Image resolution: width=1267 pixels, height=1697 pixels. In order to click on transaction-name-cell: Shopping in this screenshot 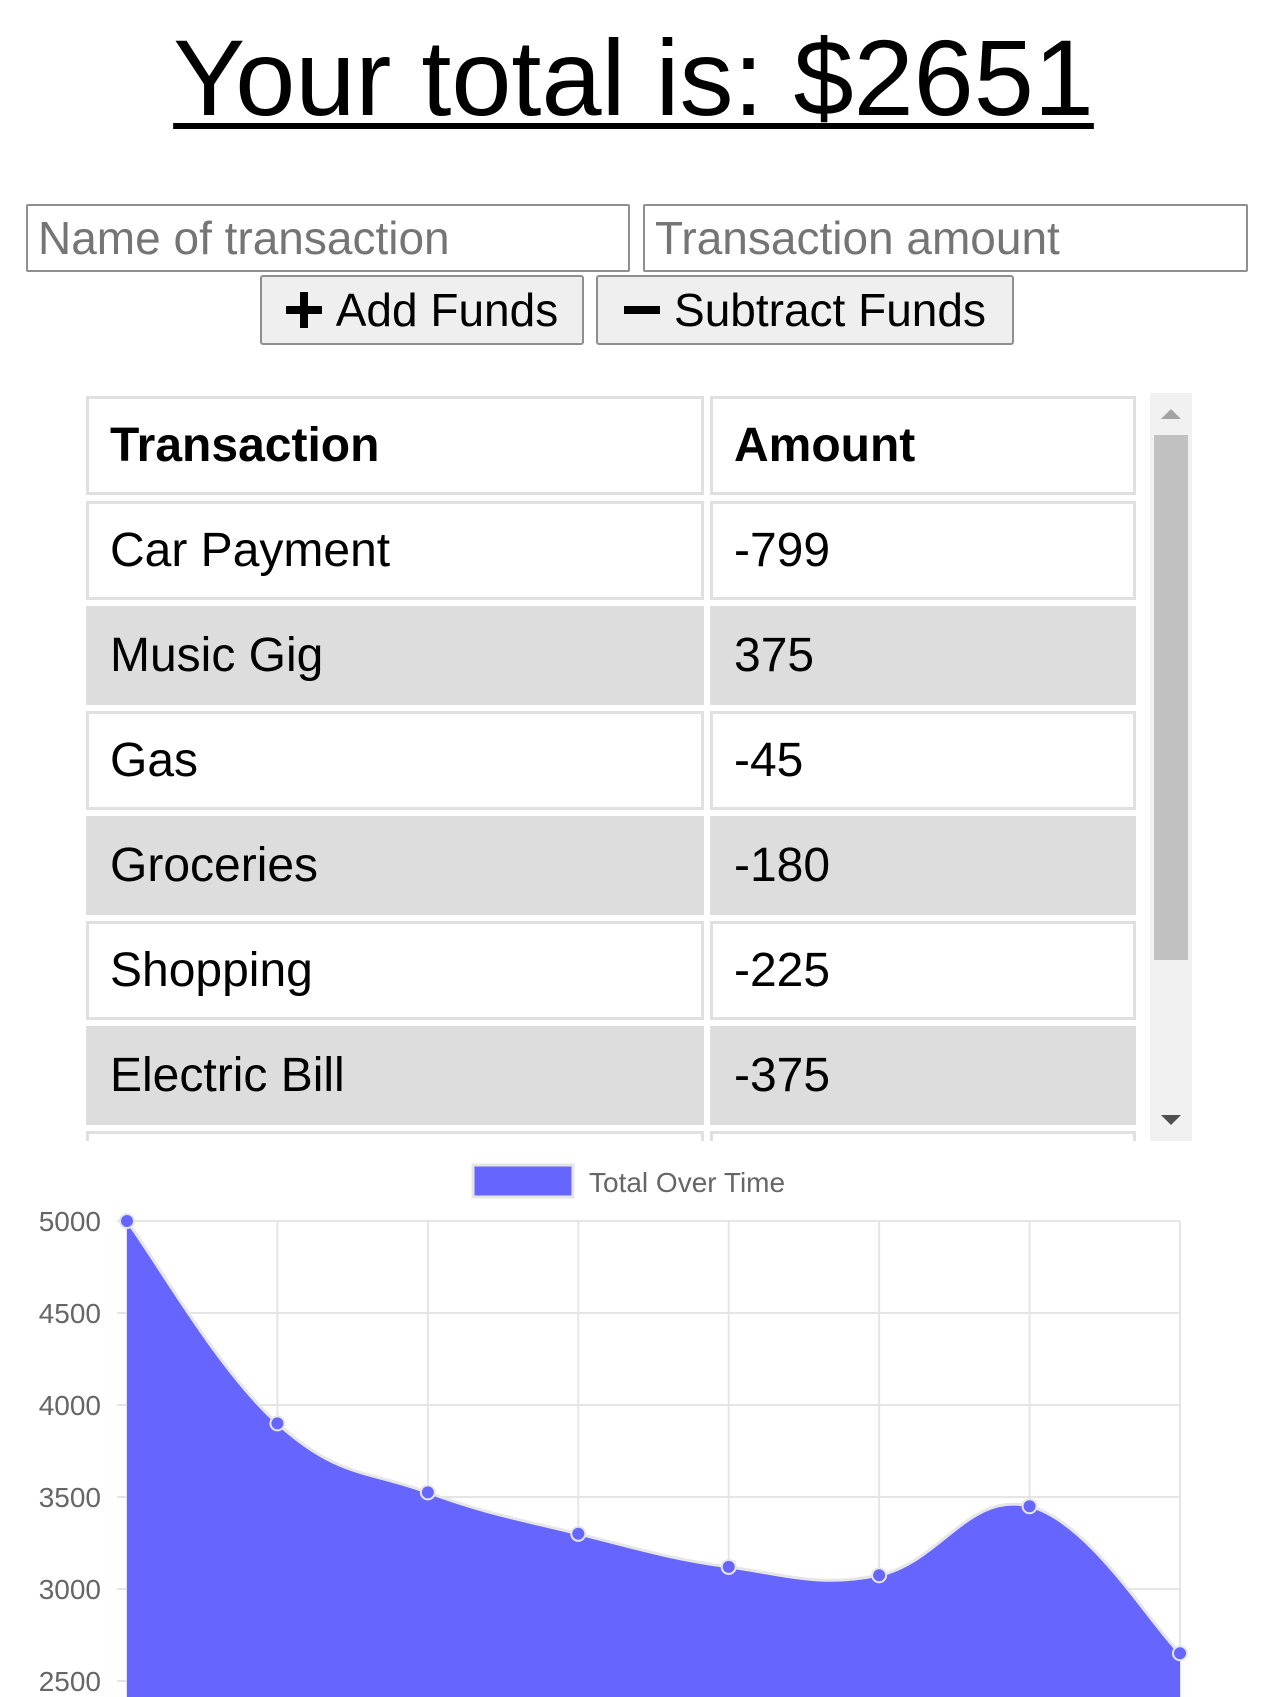, I will do `click(395, 970)`.